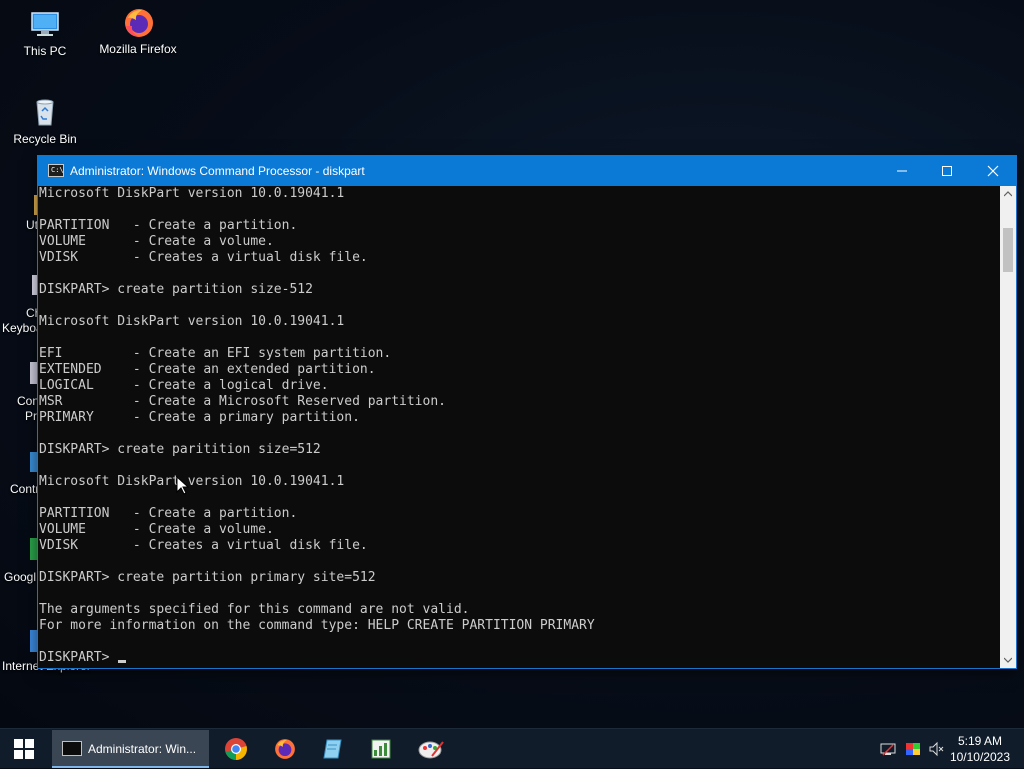 This screenshot has height=769, width=1024. I want to click on network-icon, so click(888, 749).